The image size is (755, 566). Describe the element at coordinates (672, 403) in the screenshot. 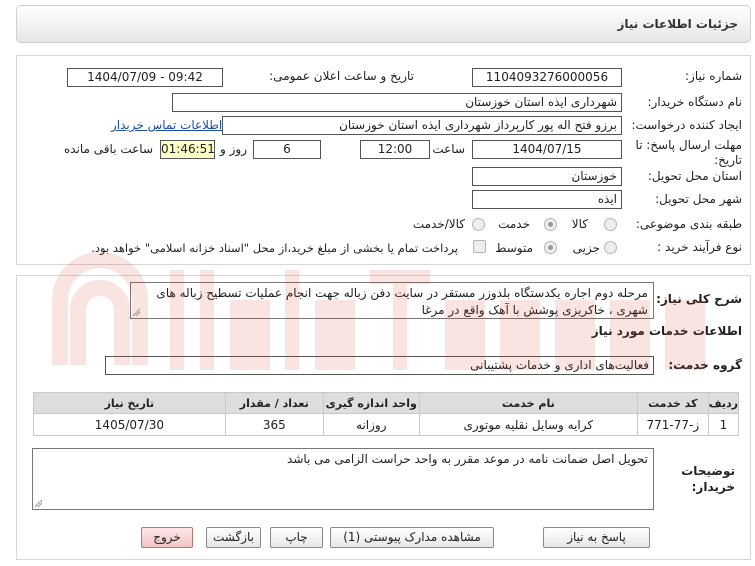

I see `col-service-code: کد خدمت` at that location.